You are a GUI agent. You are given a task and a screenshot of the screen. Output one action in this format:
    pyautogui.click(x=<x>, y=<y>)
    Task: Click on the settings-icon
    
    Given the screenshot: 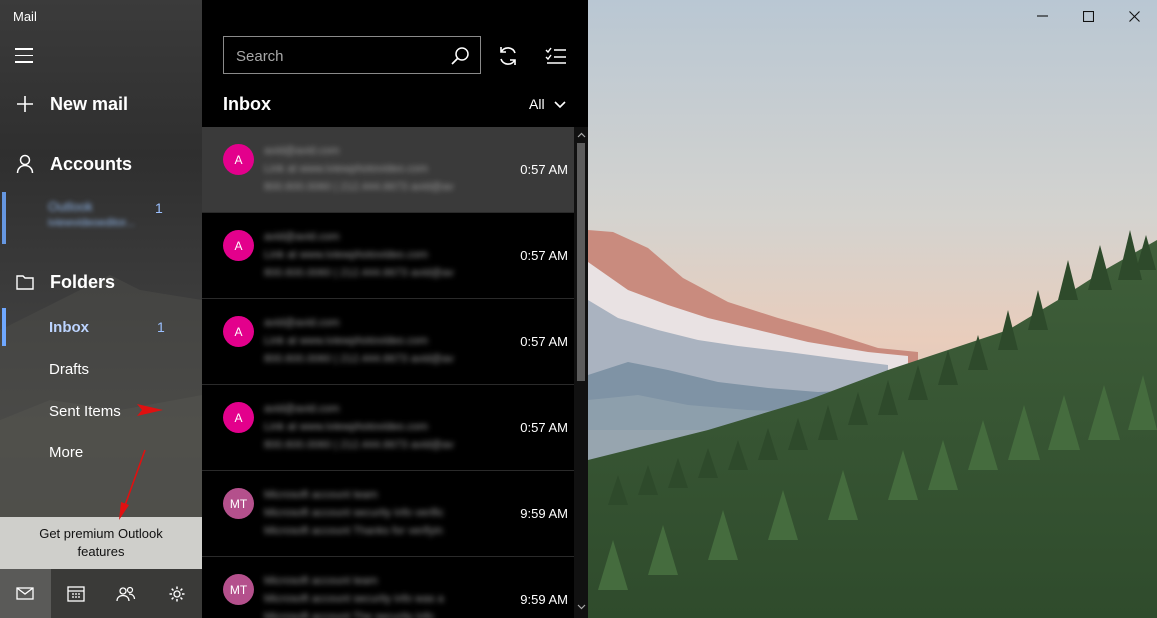 What is the action you would take?
    pyautogui.click(x=177, y=593)
    